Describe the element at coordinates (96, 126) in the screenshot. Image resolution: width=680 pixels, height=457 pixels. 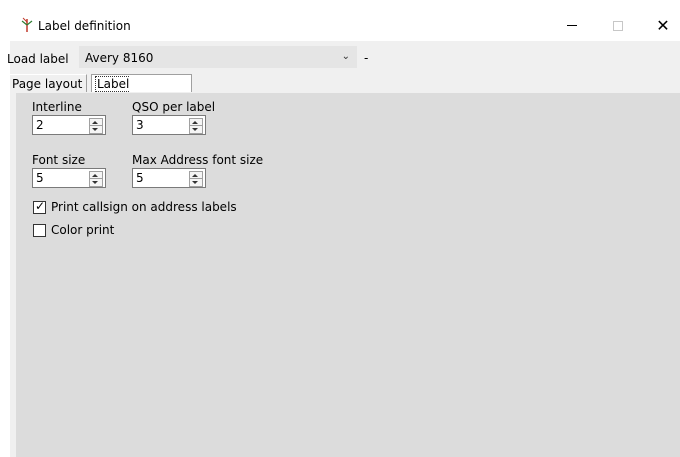
I see `interline-stepper-buttons` at that location.